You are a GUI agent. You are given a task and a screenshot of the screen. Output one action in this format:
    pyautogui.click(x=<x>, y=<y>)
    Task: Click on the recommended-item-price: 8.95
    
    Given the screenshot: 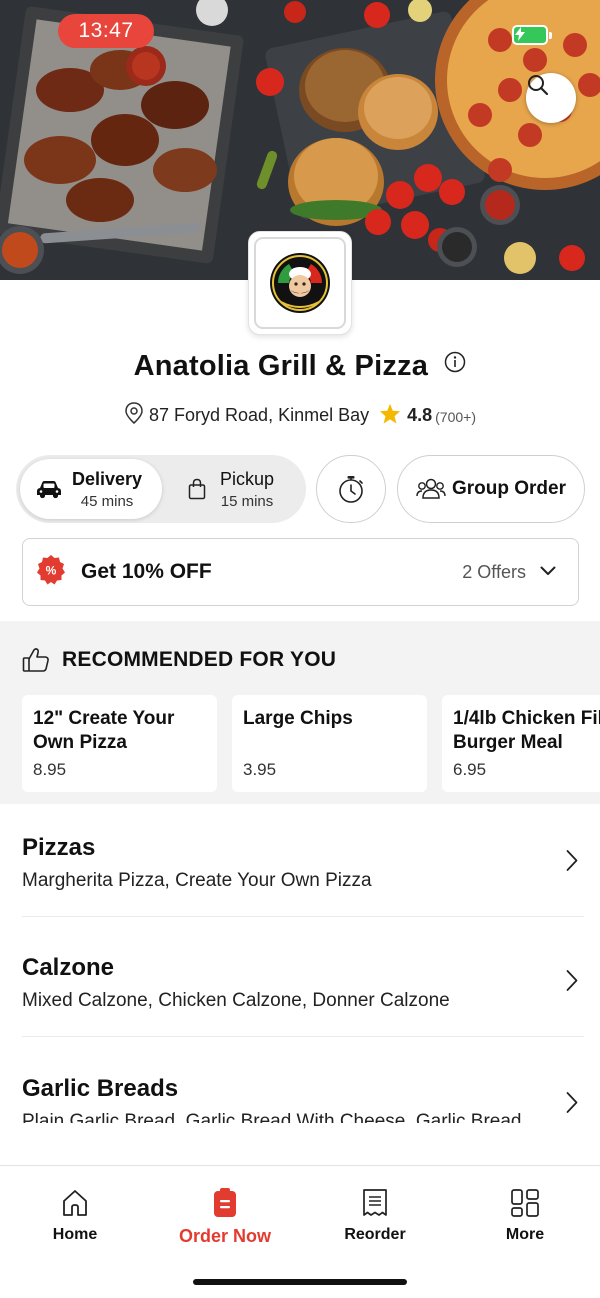 What is the action you would take?
    pyautogui.click(x=50, y=769)
    